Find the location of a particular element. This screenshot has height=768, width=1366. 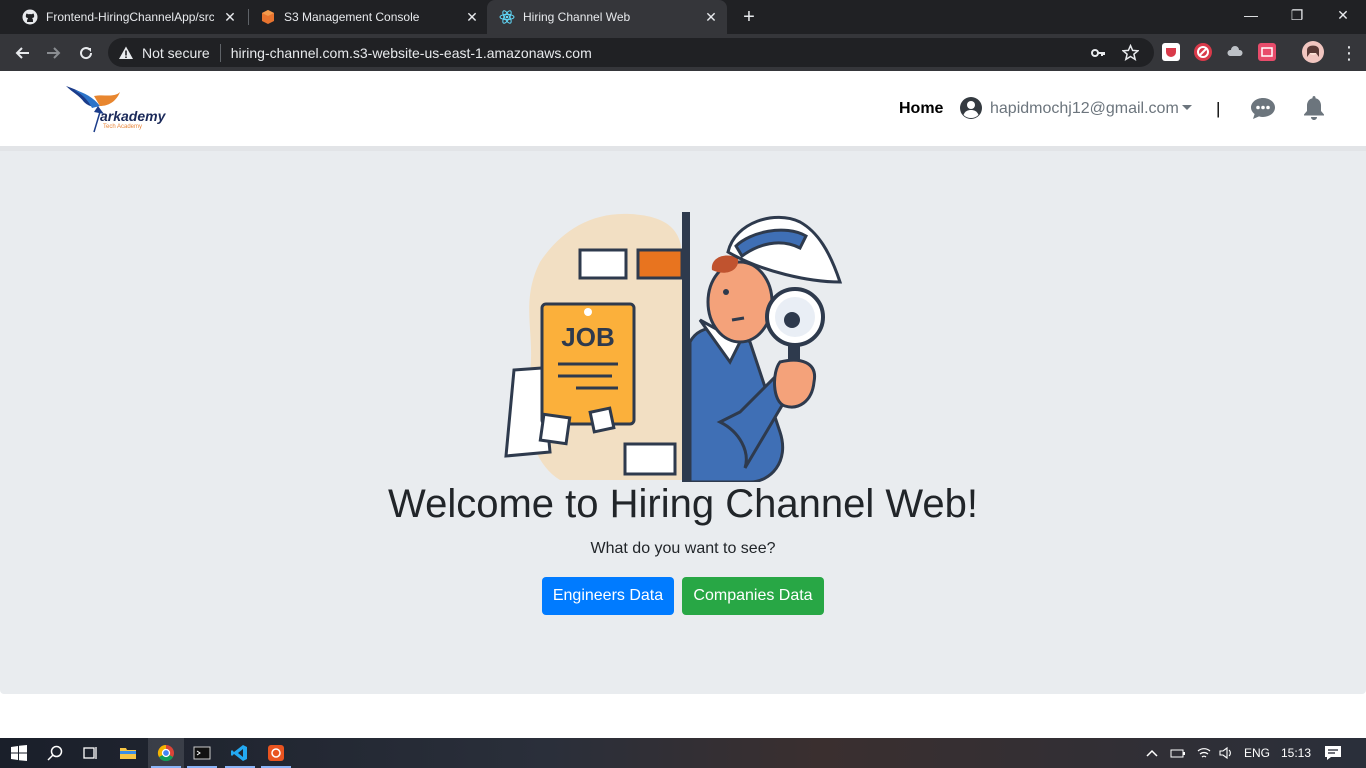

react-icon is located at coordinates (507, 17).